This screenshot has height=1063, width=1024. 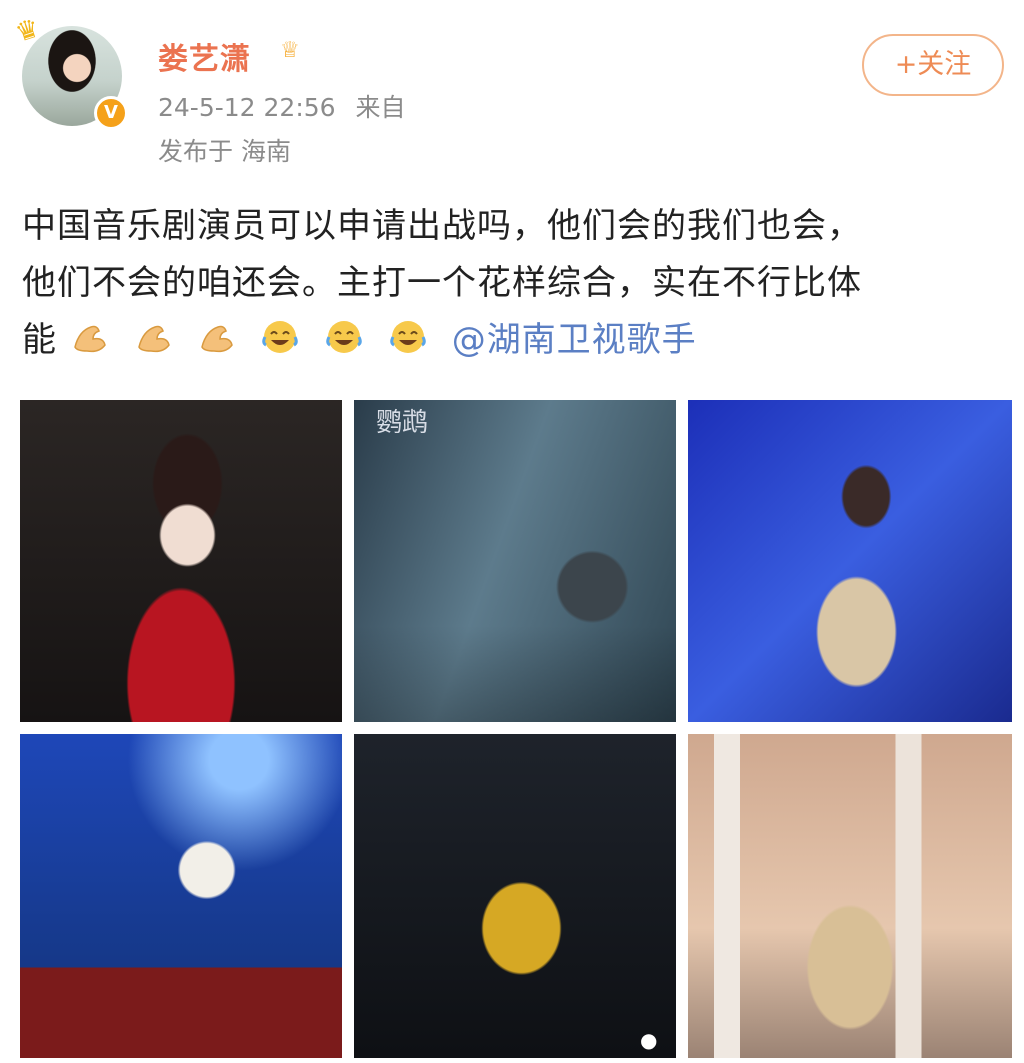 I want to click on post-text-line-1: 中国音乐剧演员可以申请出战吗，他们会的我们也会，, so click(x=442, y=226).